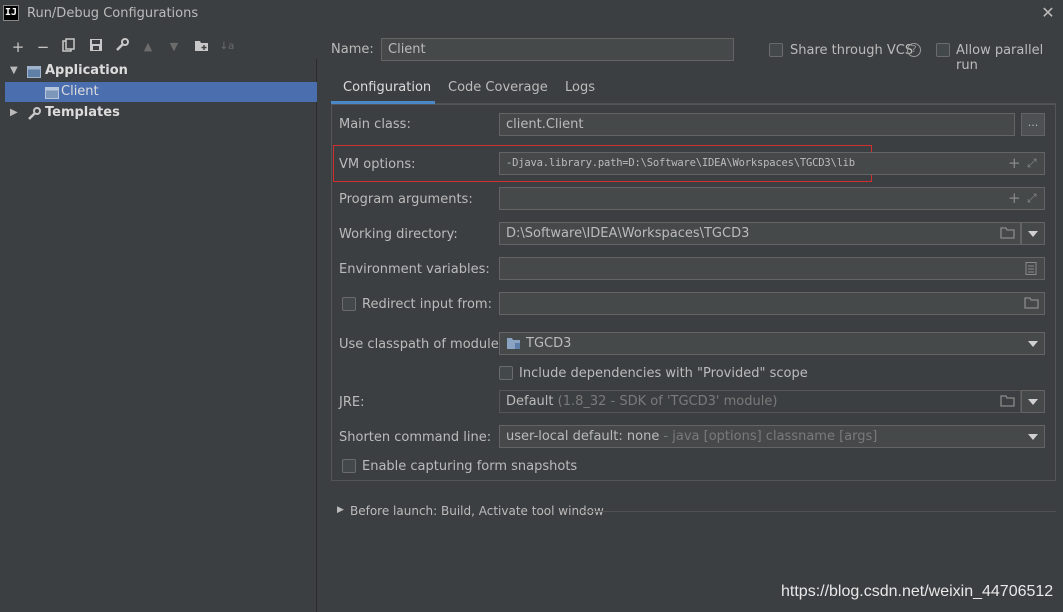 The height and width of the screenshot is (612, 1063). Describe the element at coordinates (415, 437) in the screenshot. I see `shorten-command-line-label: Shorten command line:` at that location.